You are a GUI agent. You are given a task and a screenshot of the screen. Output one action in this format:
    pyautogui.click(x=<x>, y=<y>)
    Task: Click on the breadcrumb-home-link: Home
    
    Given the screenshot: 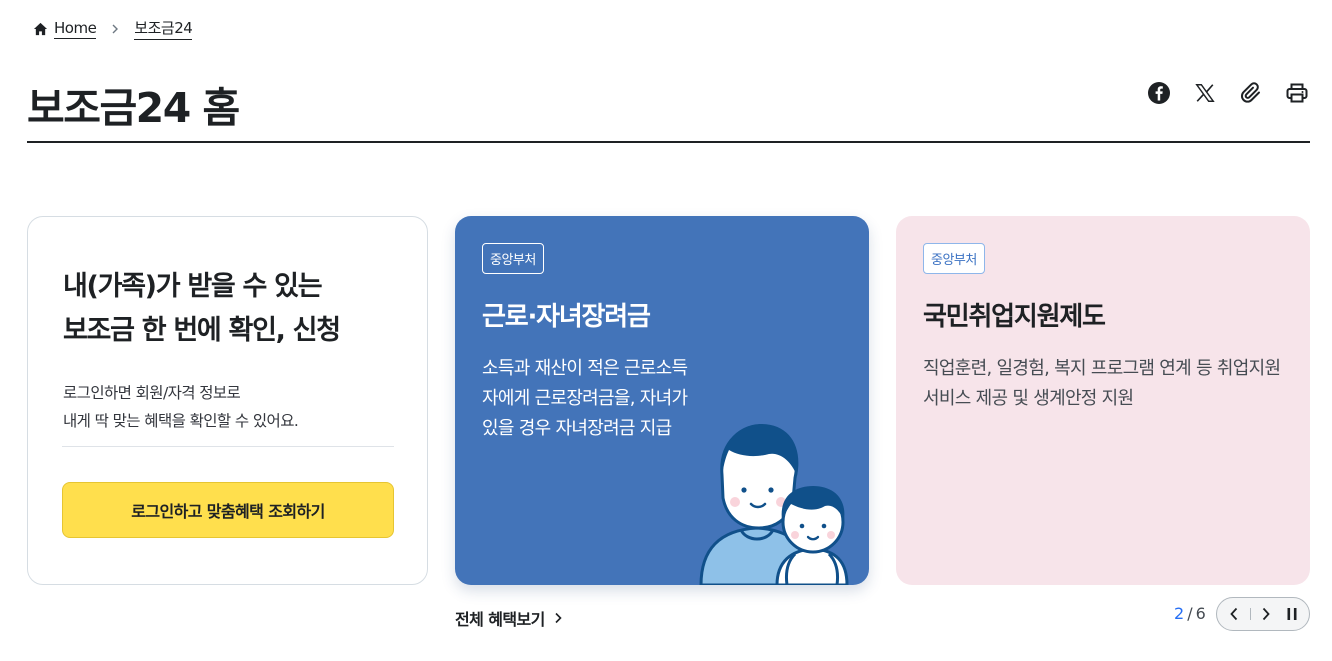 What is the action you would take?
    pyautogui.click(x=75, y=29)
    